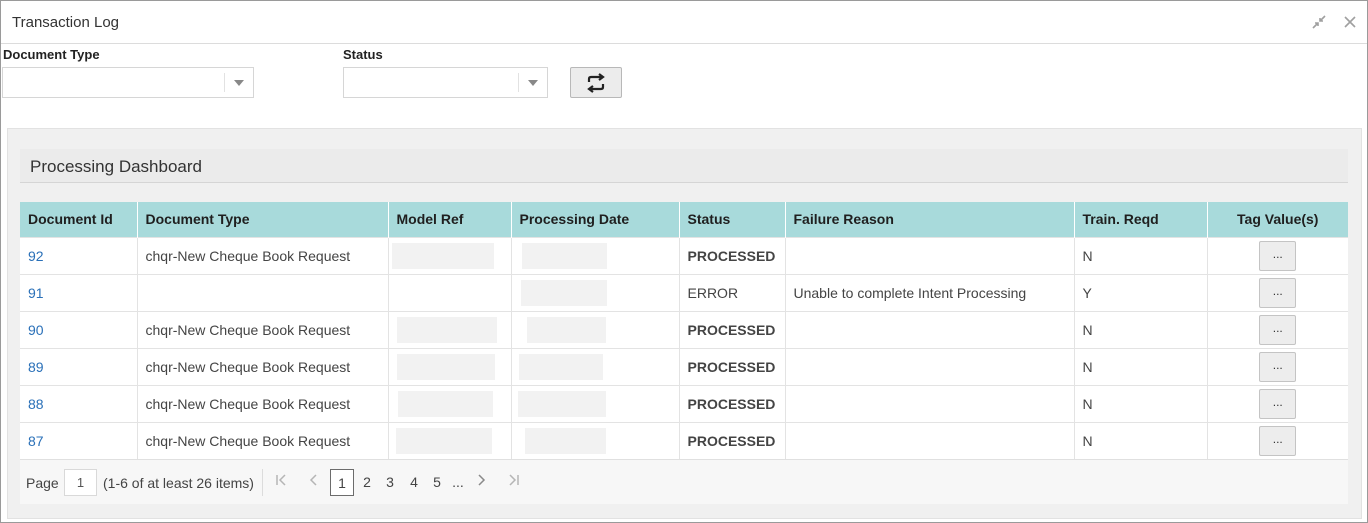 This screenshot has height=523, width=1368. I want to click on pager-divider, so click(262, 482).